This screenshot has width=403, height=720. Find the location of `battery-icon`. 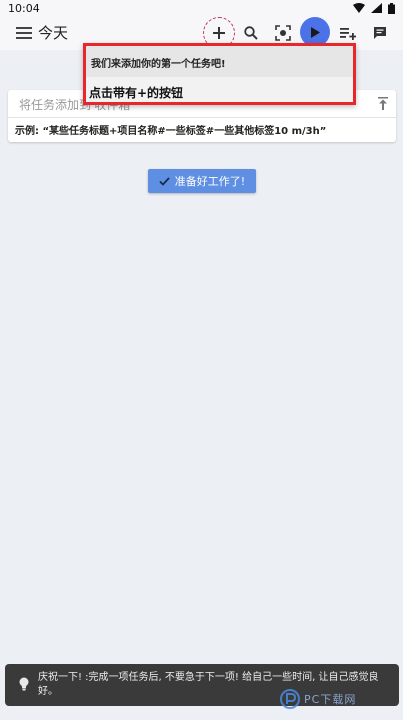

battery-icon is located at coordinates (391, 8).